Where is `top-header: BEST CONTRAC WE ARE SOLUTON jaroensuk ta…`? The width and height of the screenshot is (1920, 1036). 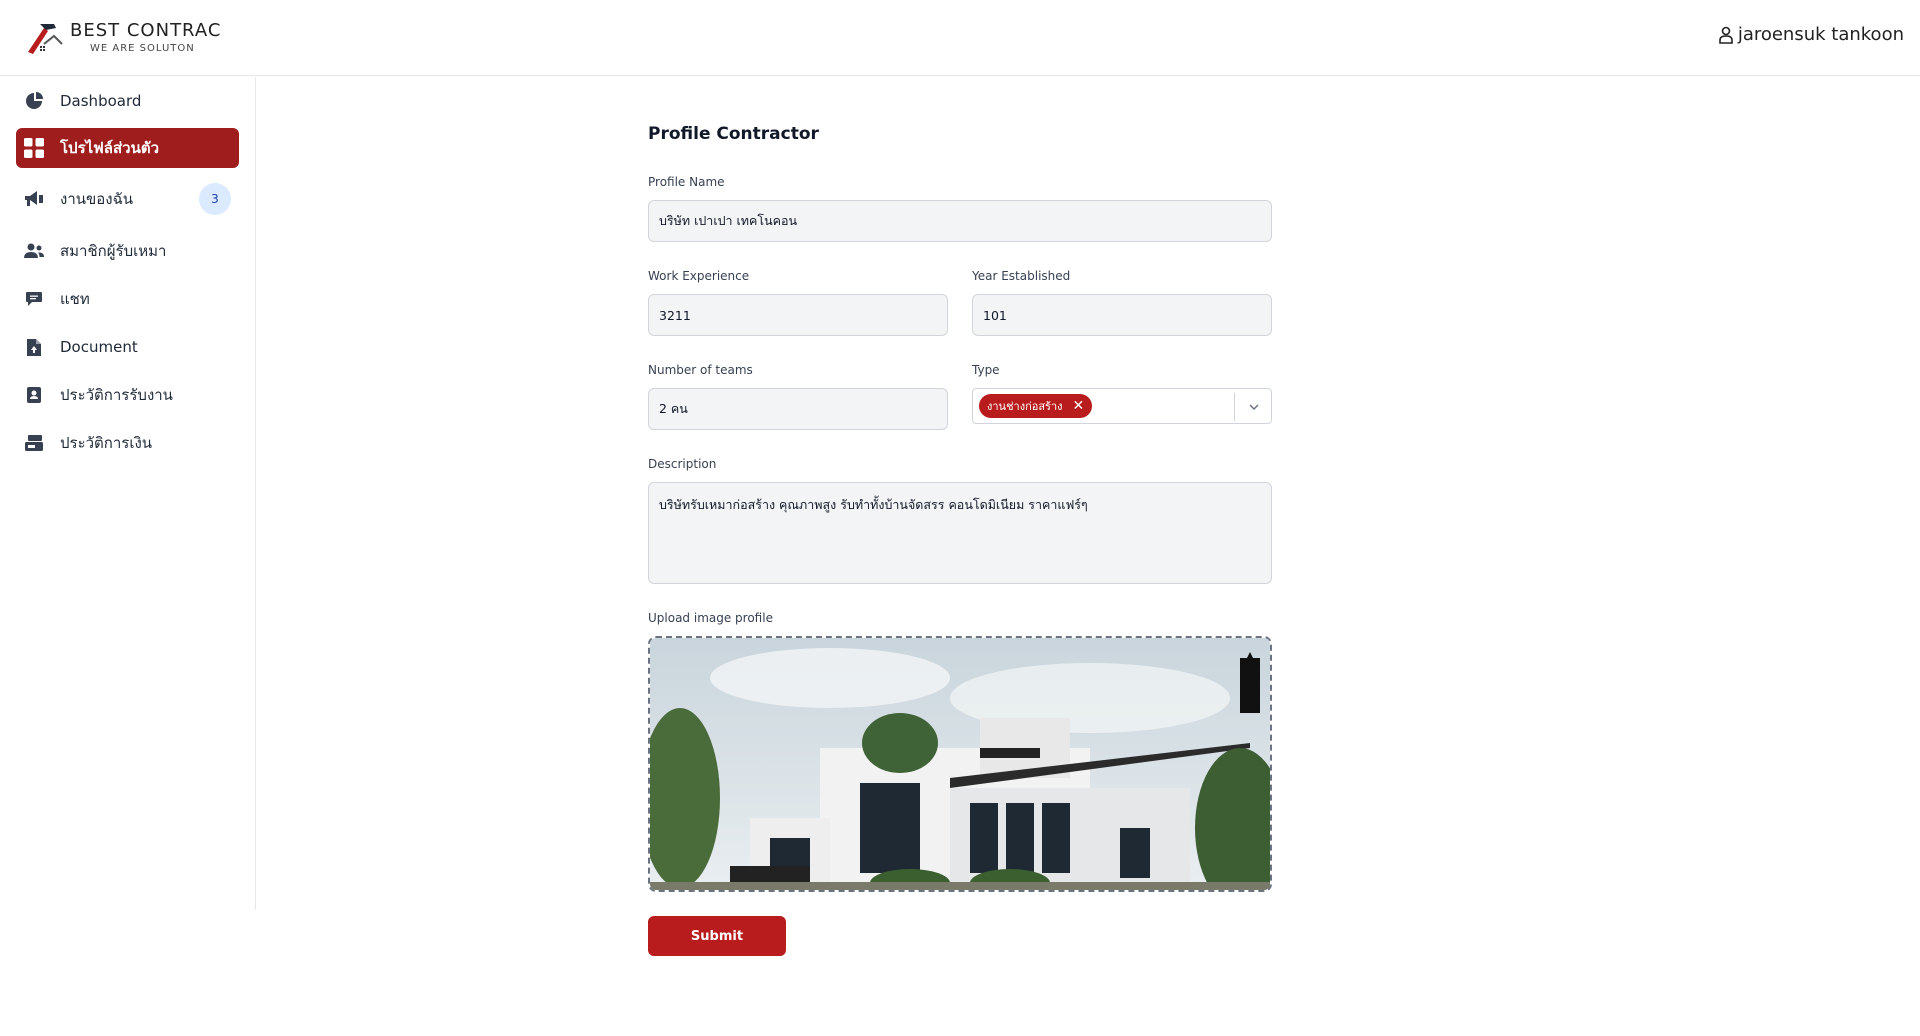
top-header: BEST CONTRAC WE ARE SOLUTON jaroensuk ta… is located at coordinates (960, 38).